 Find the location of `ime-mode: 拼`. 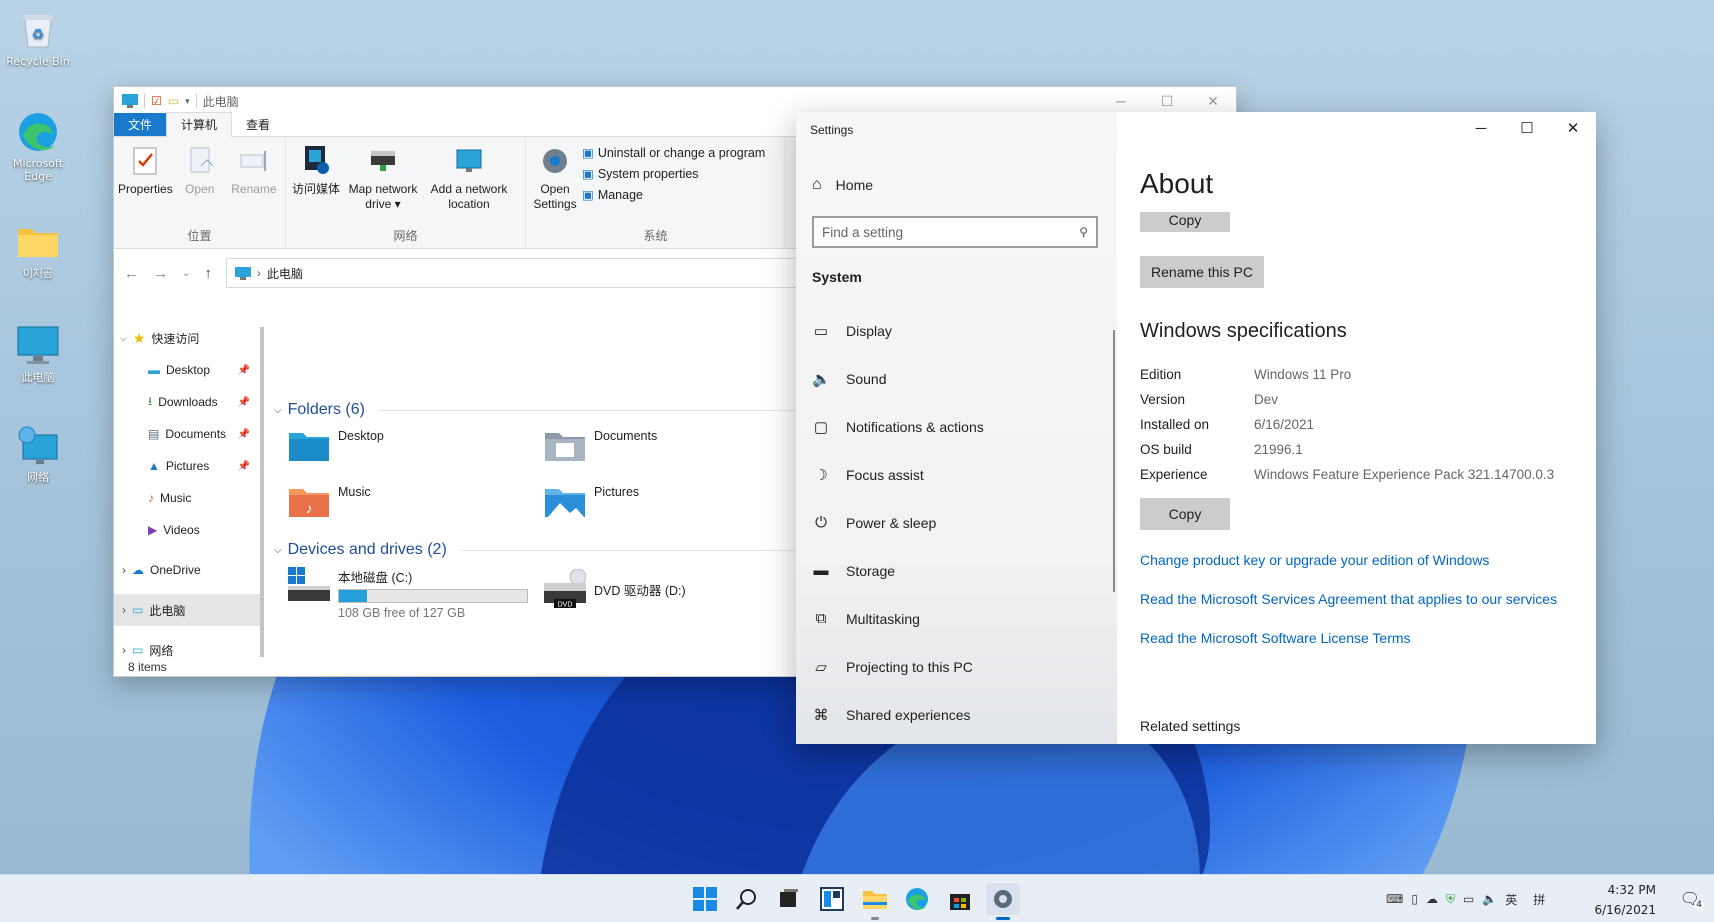

ime-mode: 拼 is located at coordinates (1539, 899).